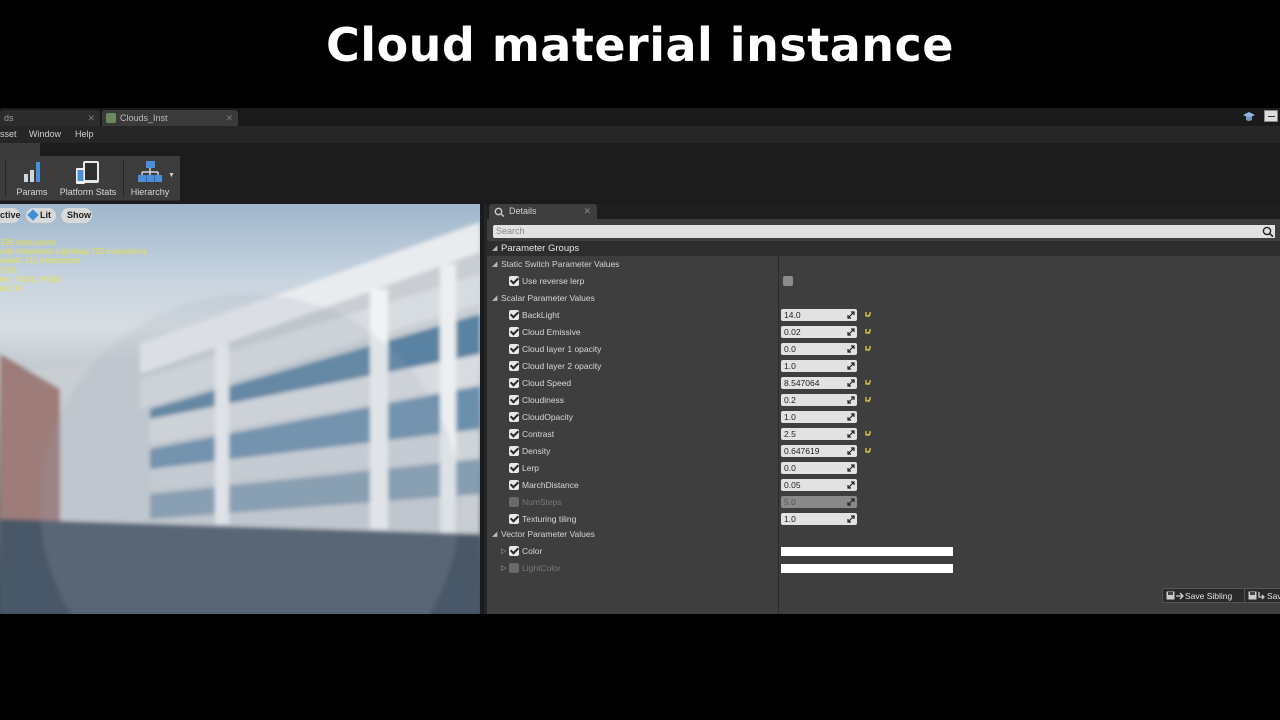 This screenshot has height=720, width=1280. I want to click on sub-tab, so click(20, 149).